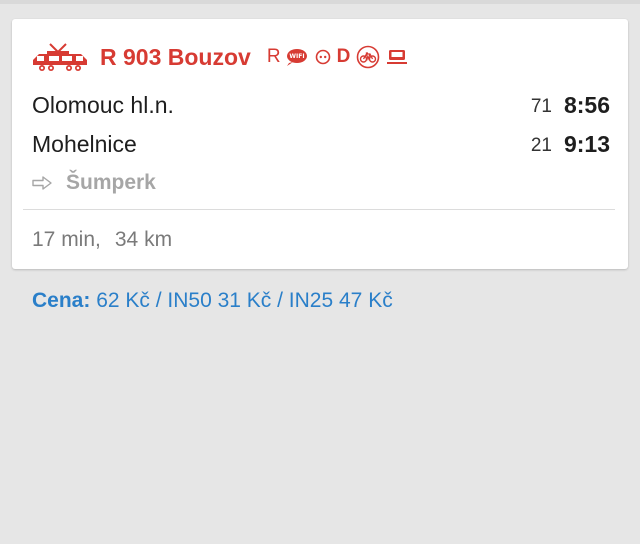  Describe the element at coordinates (84, 144) in the screenshot. I see `stop-name: Mohelnice` at that location.